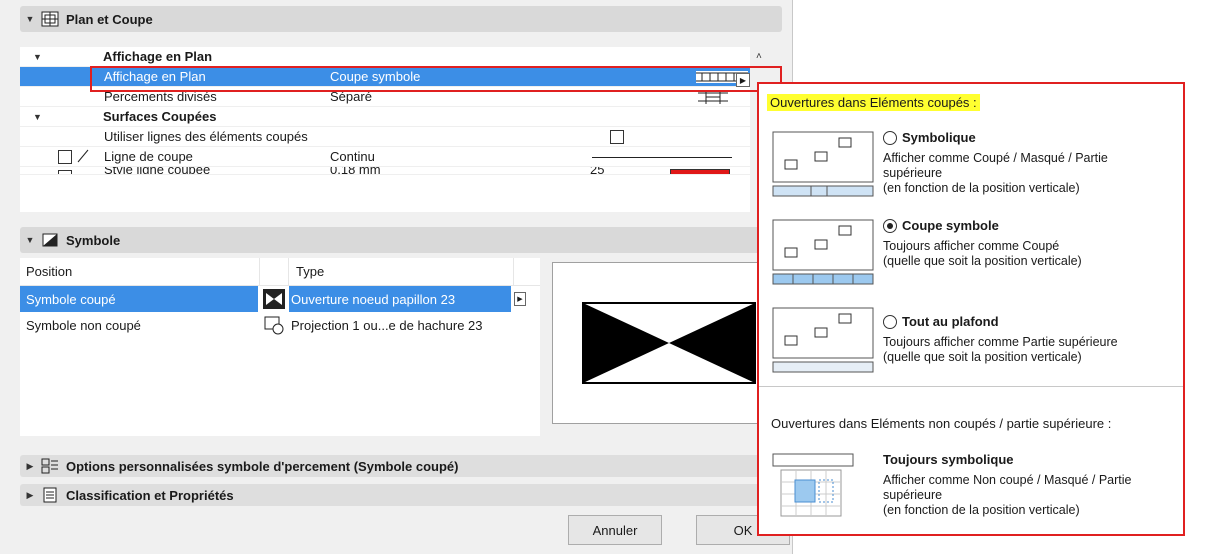 The width and height of the screenshot is (1217, 554). Describe the element at coordinates (405, 271) in the screenshot. I see `column-header-type: Type` at that location.